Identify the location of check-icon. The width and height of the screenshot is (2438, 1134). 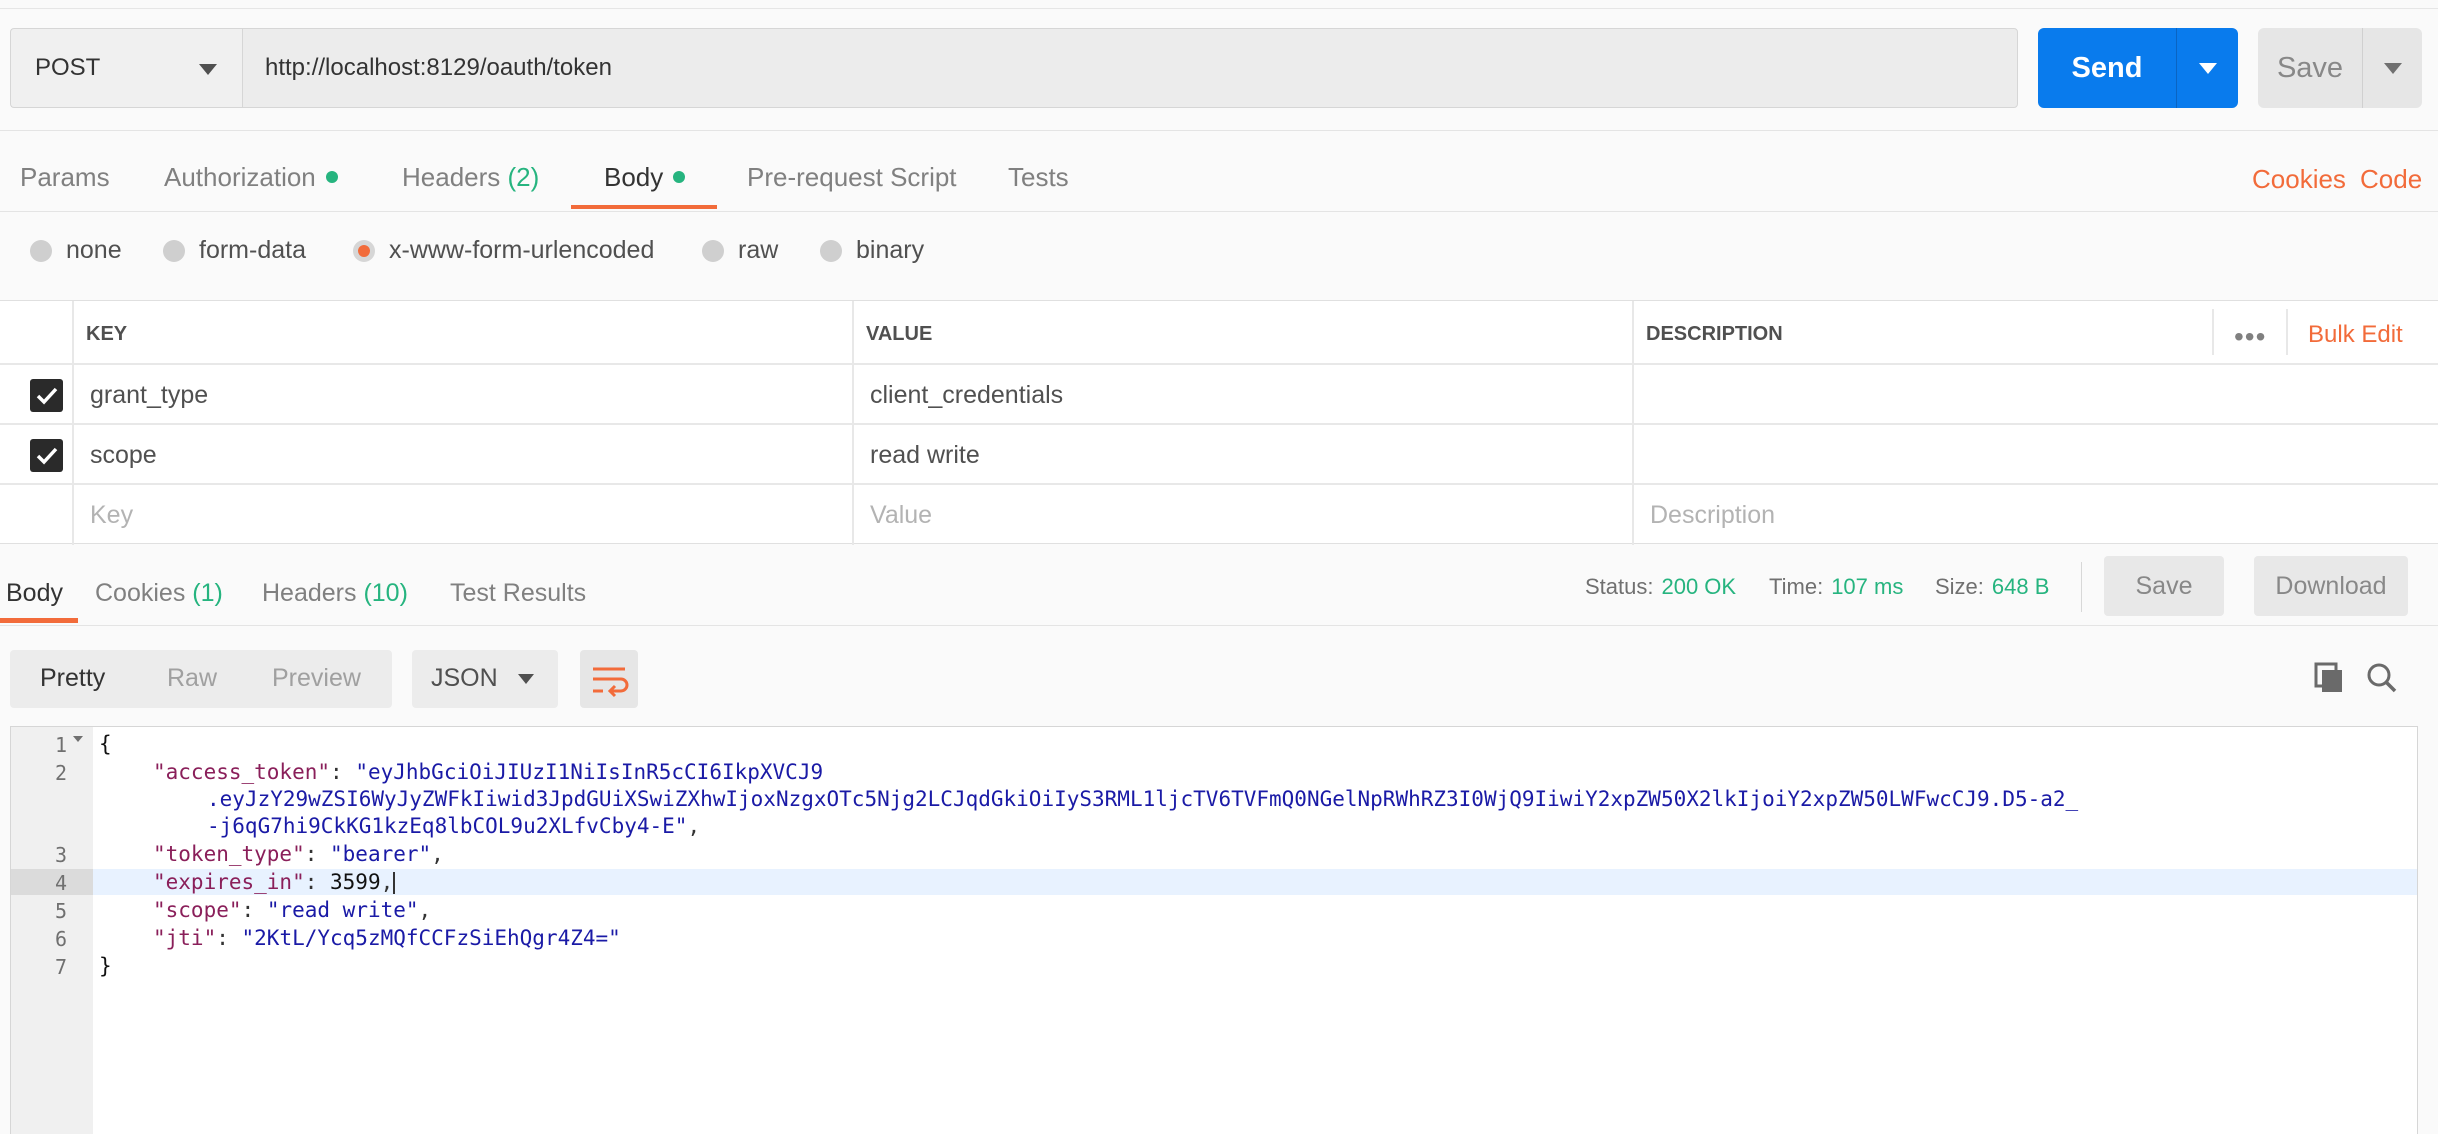
(47, 396).